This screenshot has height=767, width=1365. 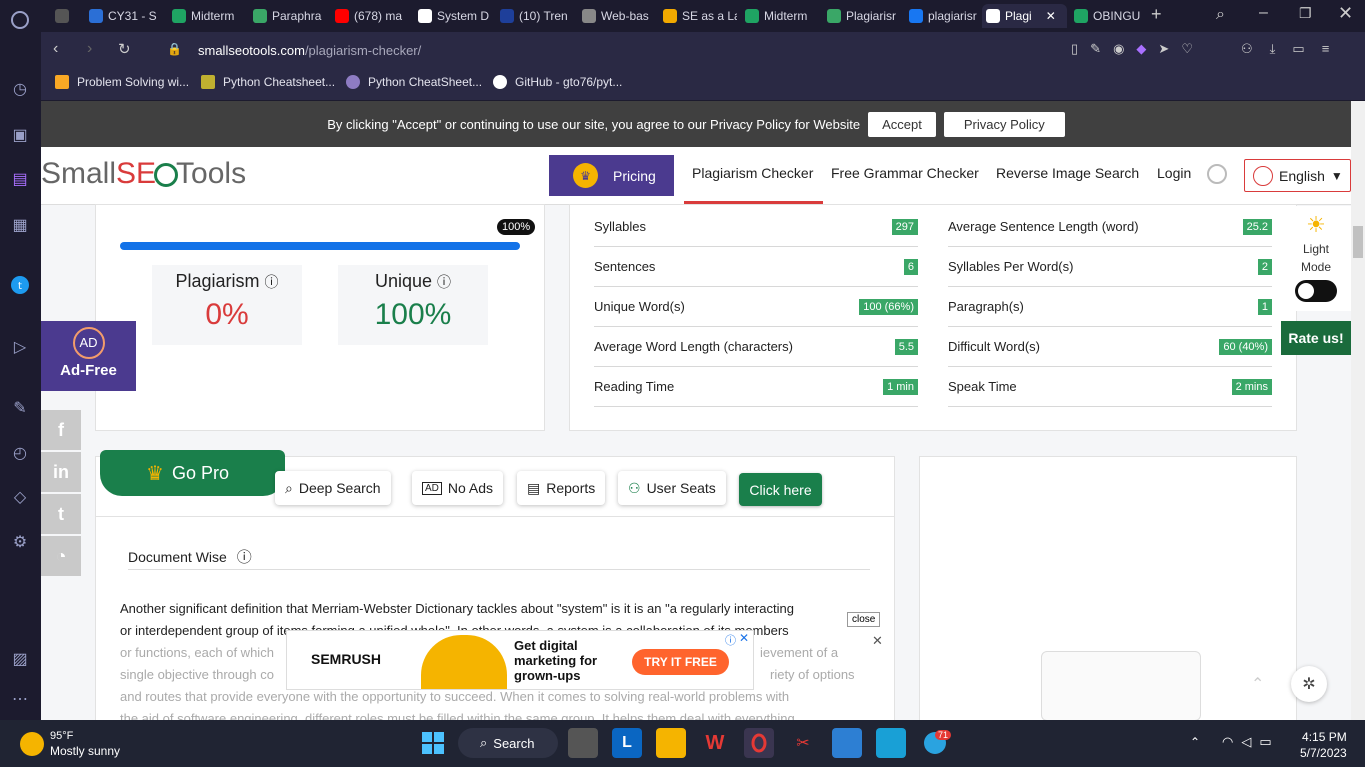 What do you see at coordinates (61, 430) in the screenshot?
I see `facebook-share-icon: f` at bounding box center [61, 430].